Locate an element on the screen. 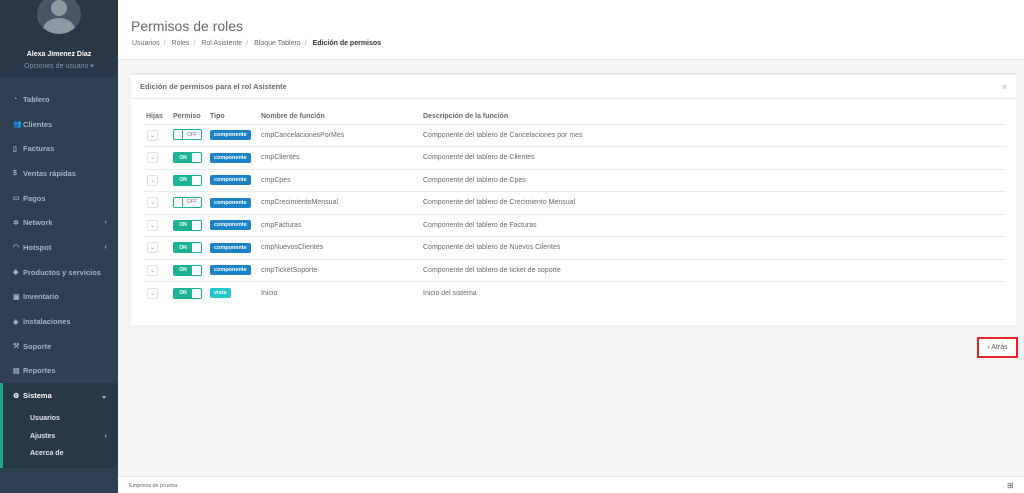 Image resolution: width=1024 pixels, height=493 pixels. breadcrumb-roles: Roles is located at coordinates (181, 43).